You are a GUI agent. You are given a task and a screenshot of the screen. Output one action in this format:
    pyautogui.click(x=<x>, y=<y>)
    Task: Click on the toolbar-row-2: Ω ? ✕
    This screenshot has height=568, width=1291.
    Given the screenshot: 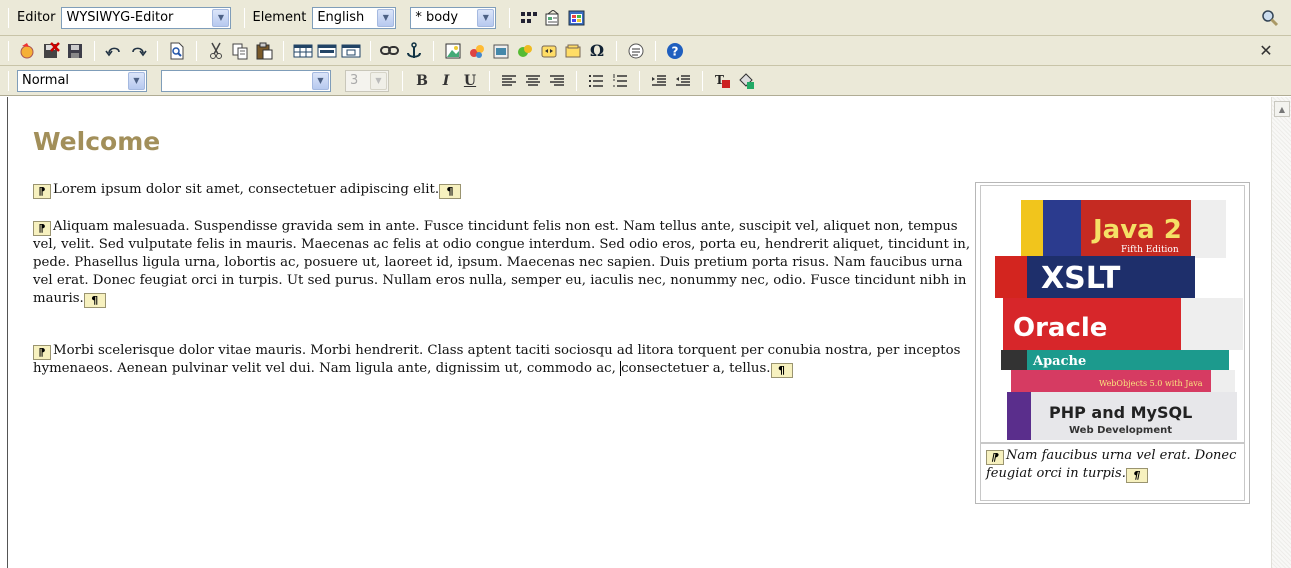 What is the action you would take?
    pyautogui.click(x=645, y=51)
    